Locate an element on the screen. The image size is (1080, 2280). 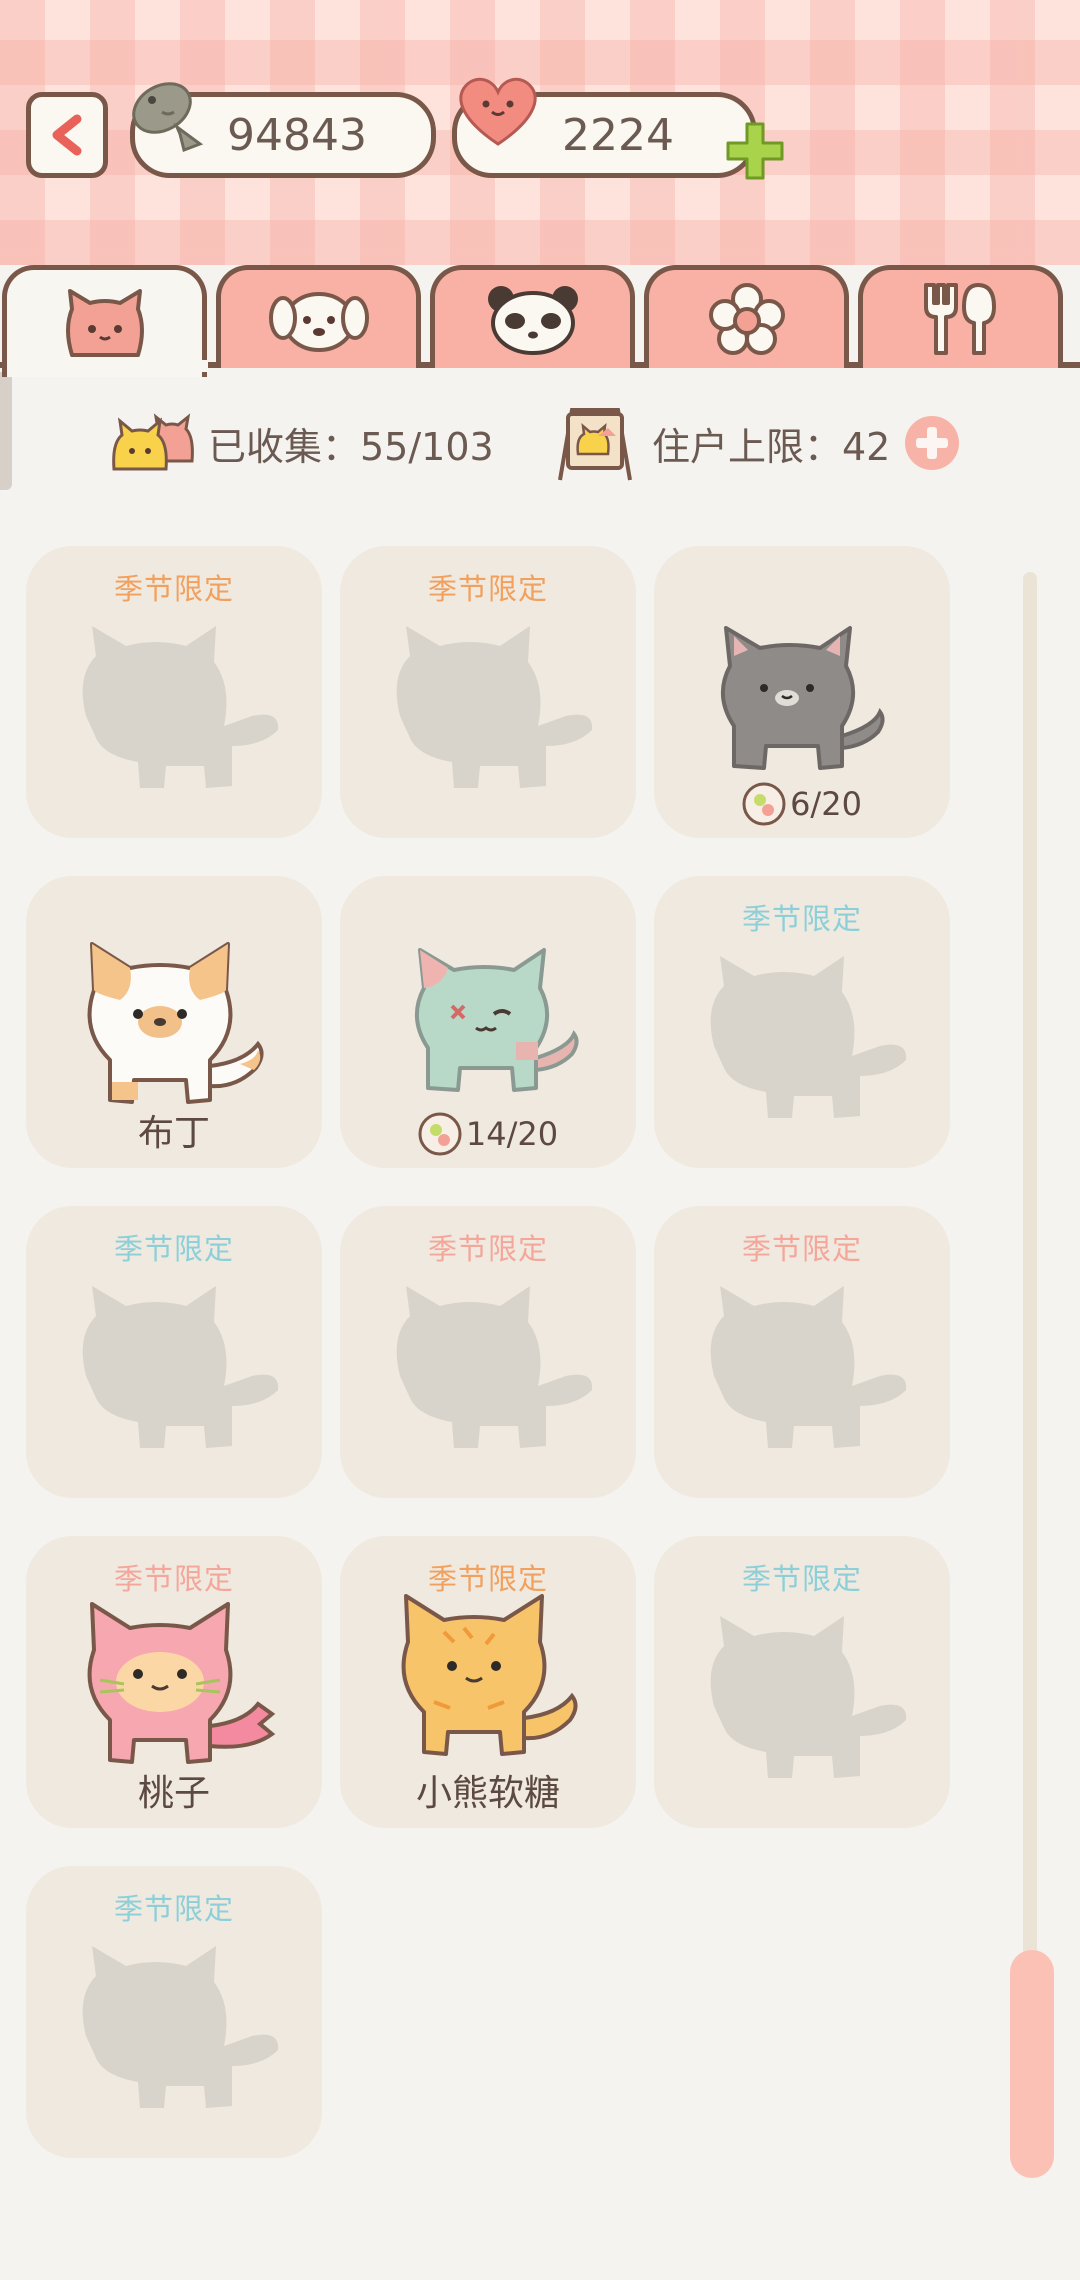
add-hearts-button is located at coordinates (755, 151).